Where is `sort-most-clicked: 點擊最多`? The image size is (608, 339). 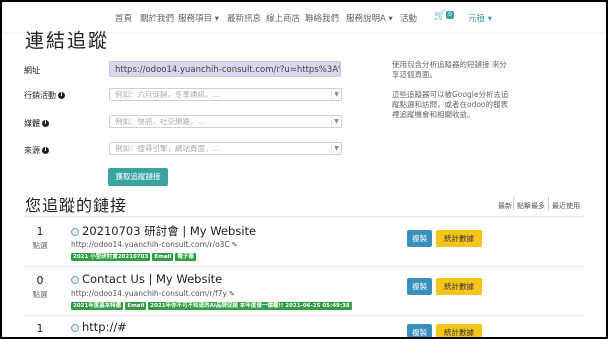 sort-most-clicked: 點擊最多 is located at coordinates (531, 206).